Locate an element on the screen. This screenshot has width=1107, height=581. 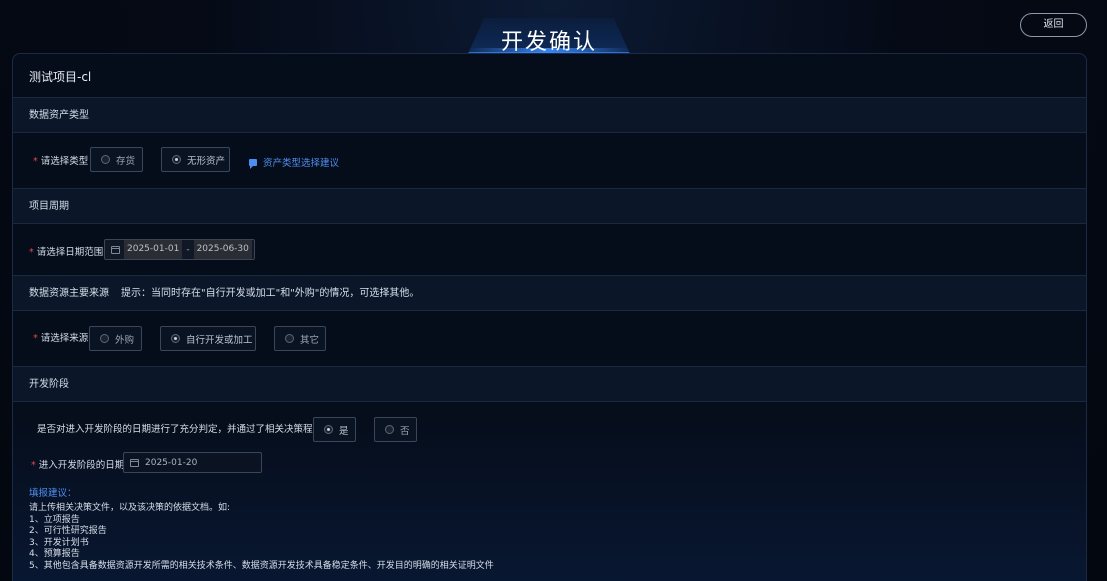
hint-title: 填报建议： is located at coordinates (53, 493).